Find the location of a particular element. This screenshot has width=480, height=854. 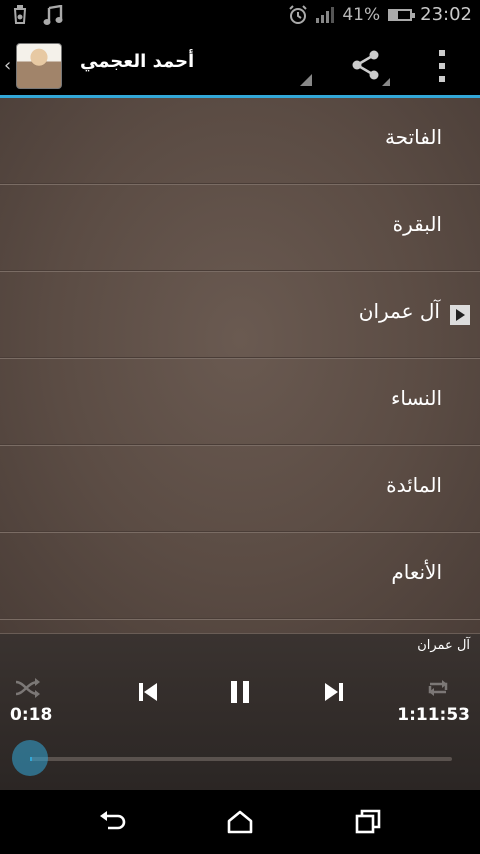

lantern-icon is located at coordinates (20, 14).